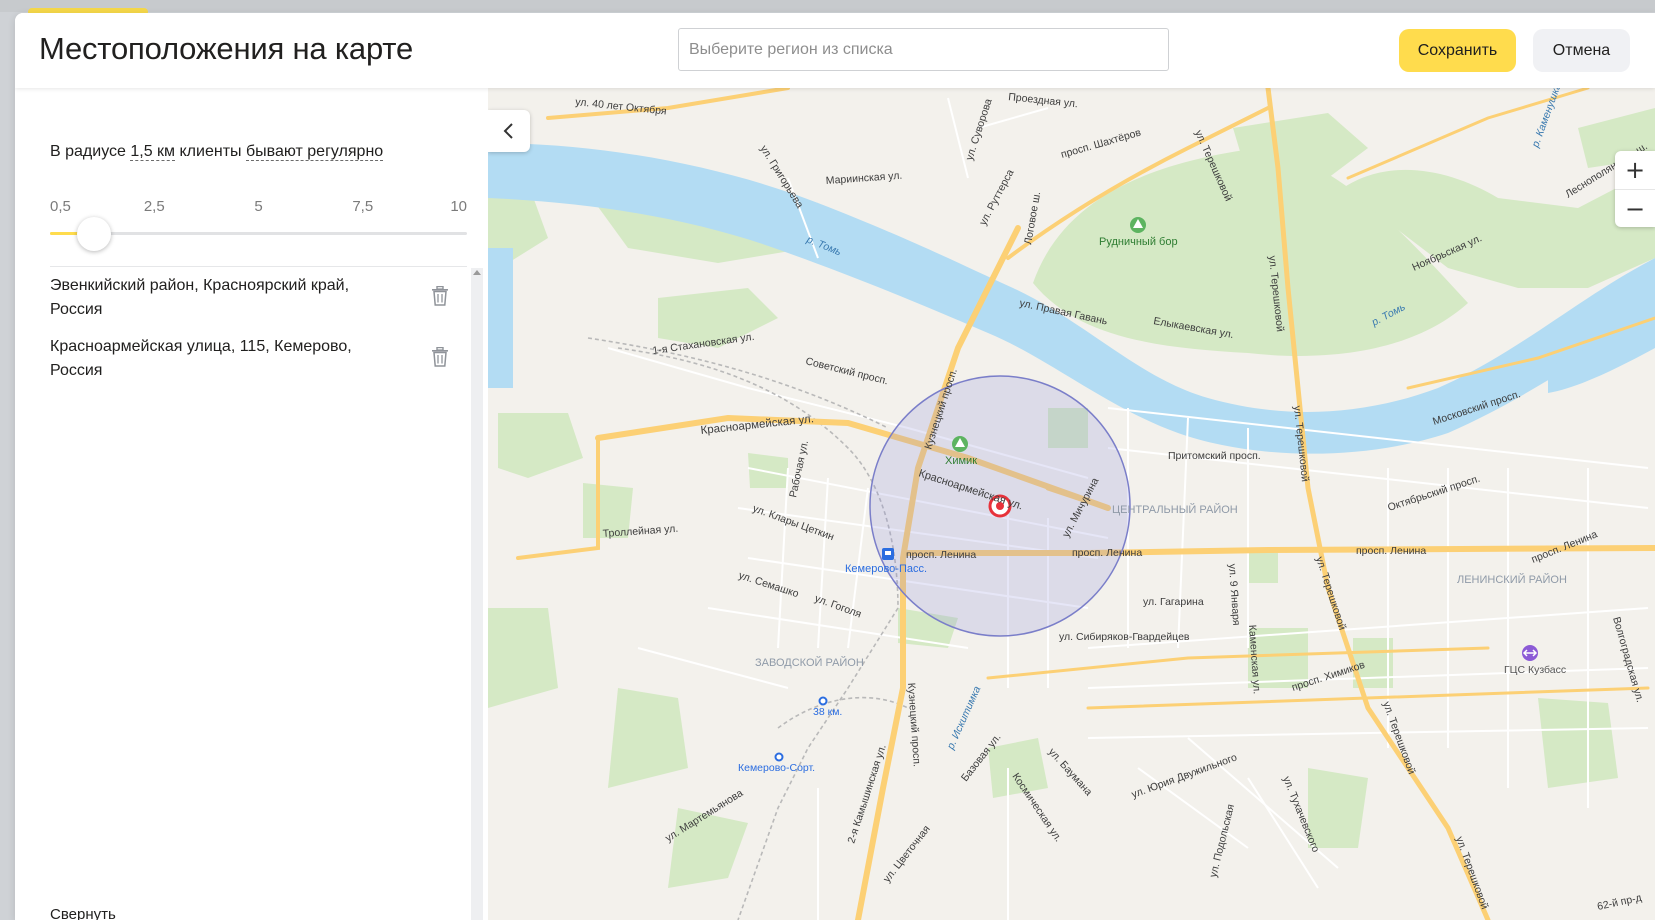  What do you see at coordinates (1581, 50) in the screenshot?
I see `cancel-button: Отмена` at bounding box center [1581, 50].